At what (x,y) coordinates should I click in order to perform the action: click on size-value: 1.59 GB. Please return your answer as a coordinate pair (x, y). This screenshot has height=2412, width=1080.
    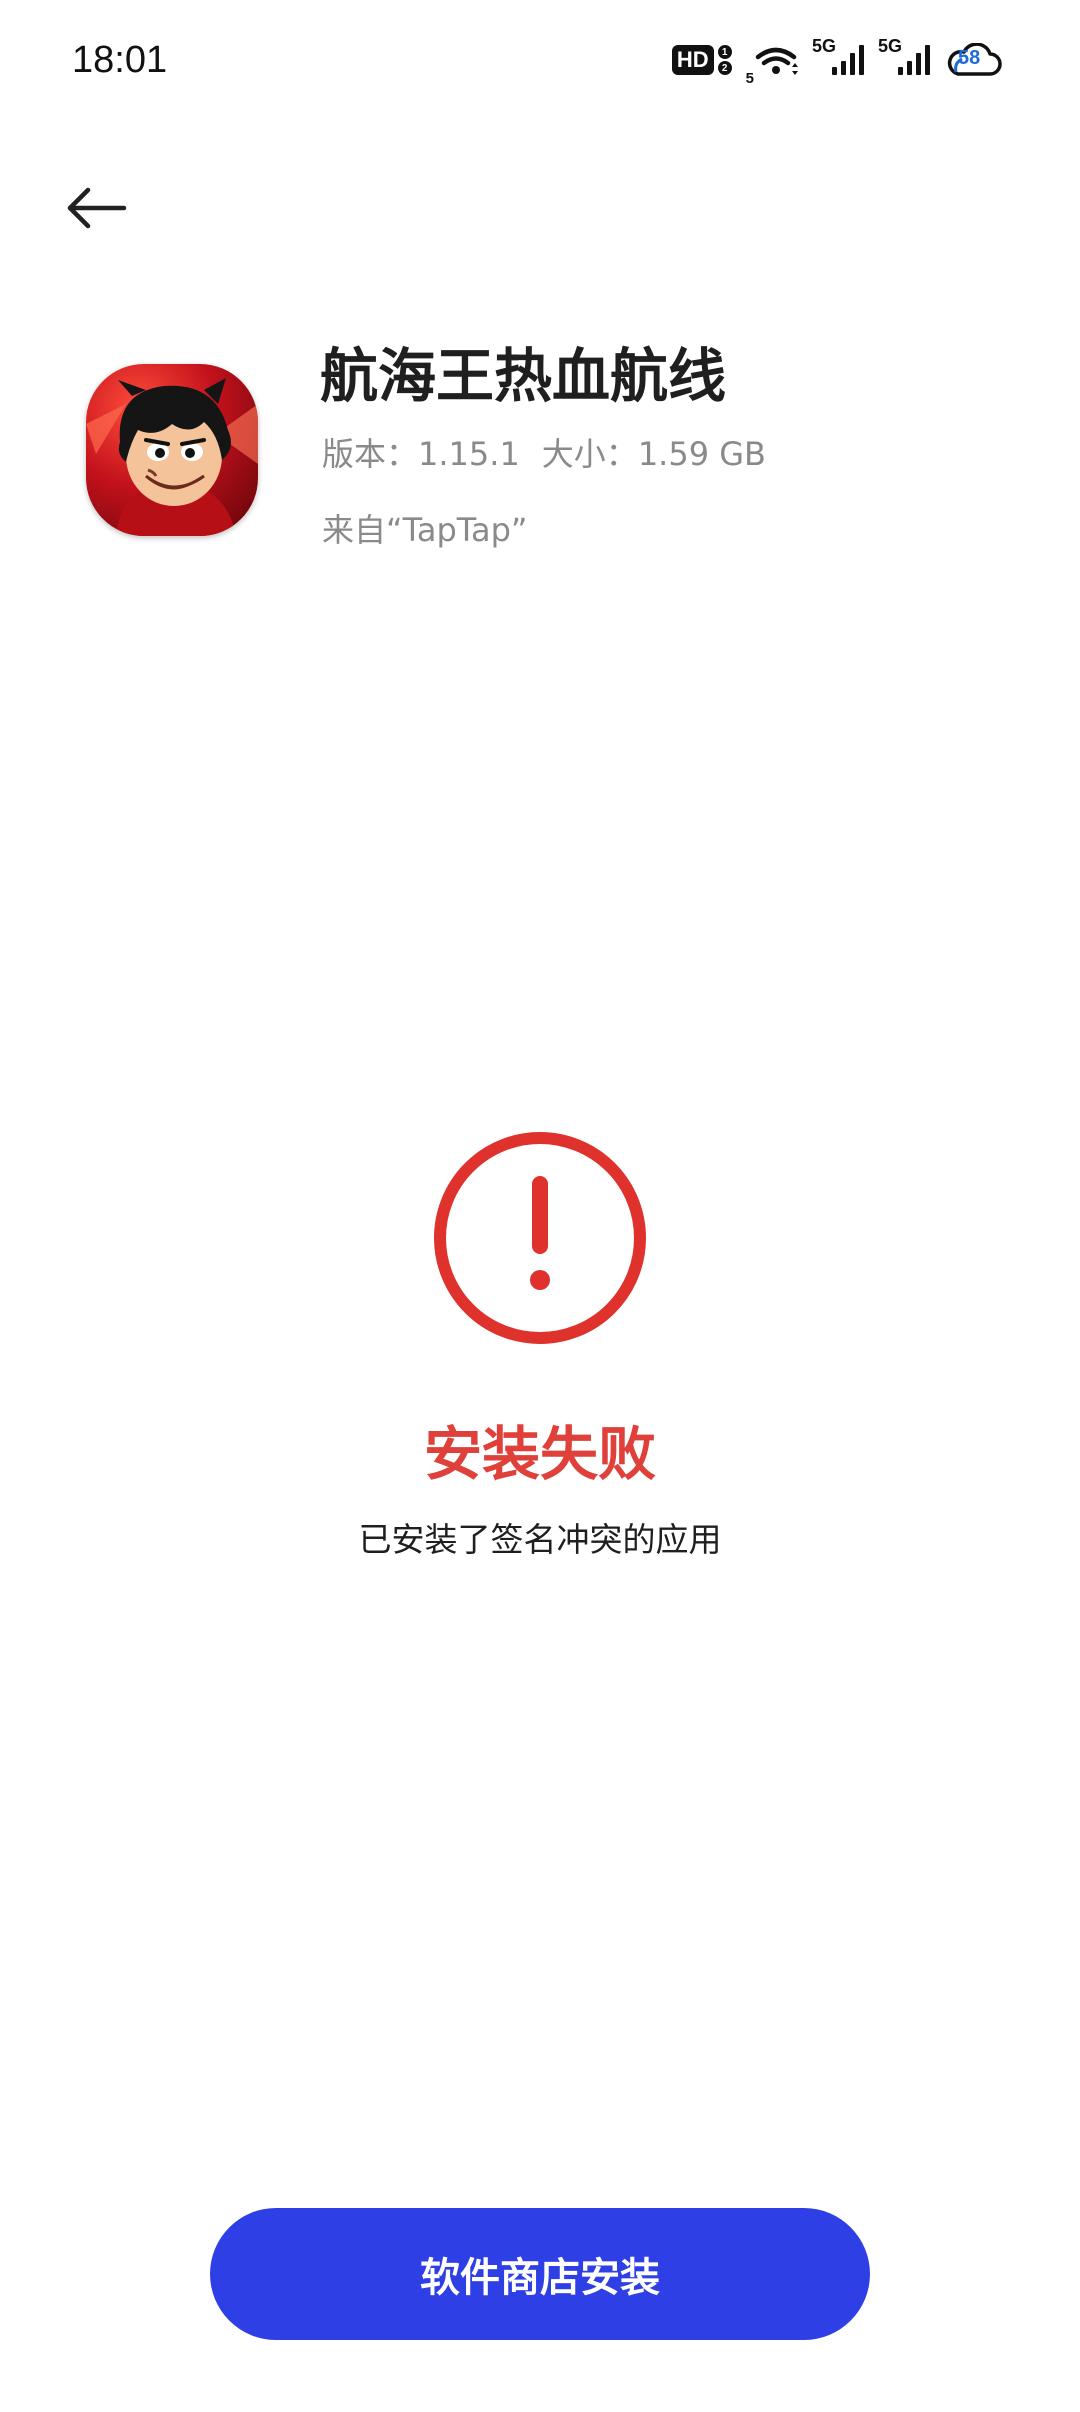
    Looking at the image, I should click on (701, 454).